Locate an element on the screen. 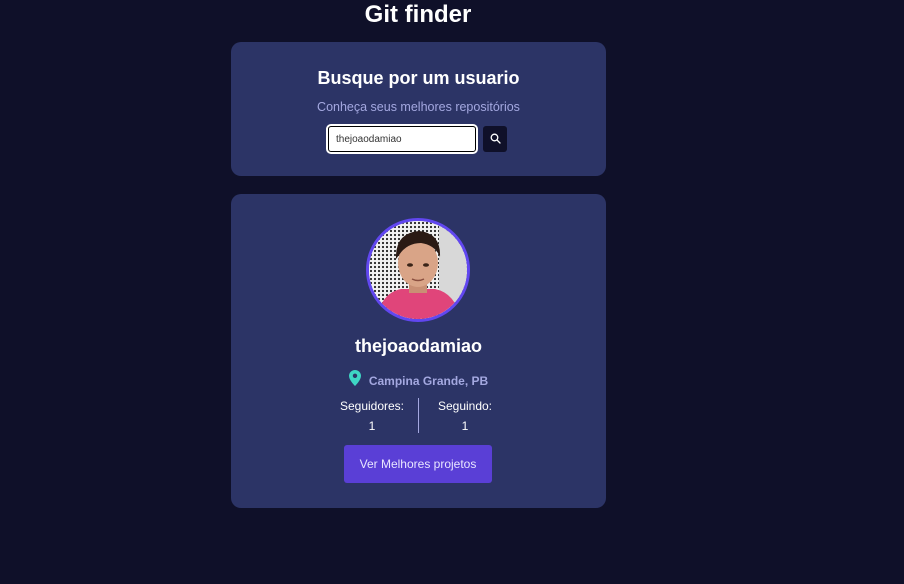 The image size is (904, 584). following-stat: Seguindo: 1 is located at coordinates (465, 416).